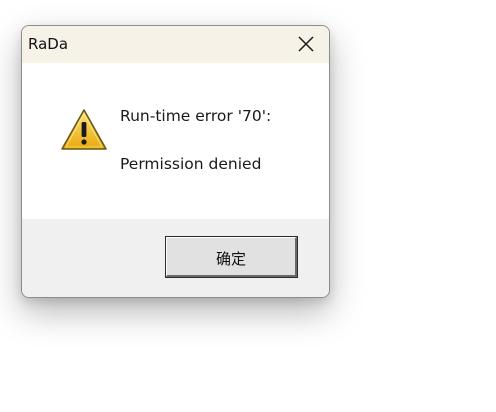 This screenshot has width=496, height=412. I want to click on ok-button: 确定, so click(231, 257).